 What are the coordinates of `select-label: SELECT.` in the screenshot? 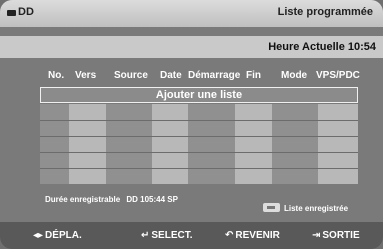 It's located at (172, 235).